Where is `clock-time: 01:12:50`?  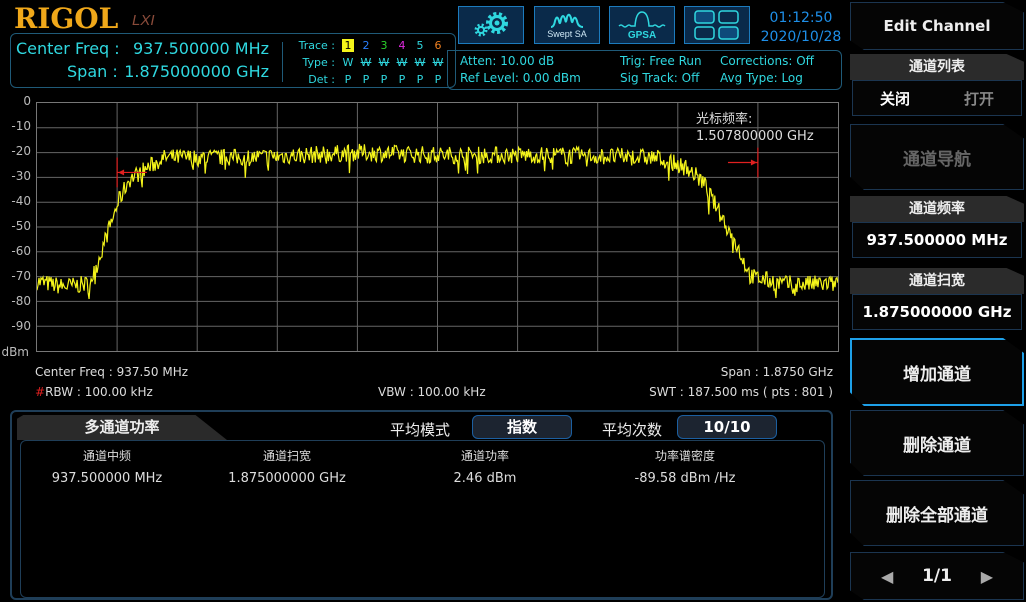 clock-time: 01:12:50 is located at coordinates (801, 18).